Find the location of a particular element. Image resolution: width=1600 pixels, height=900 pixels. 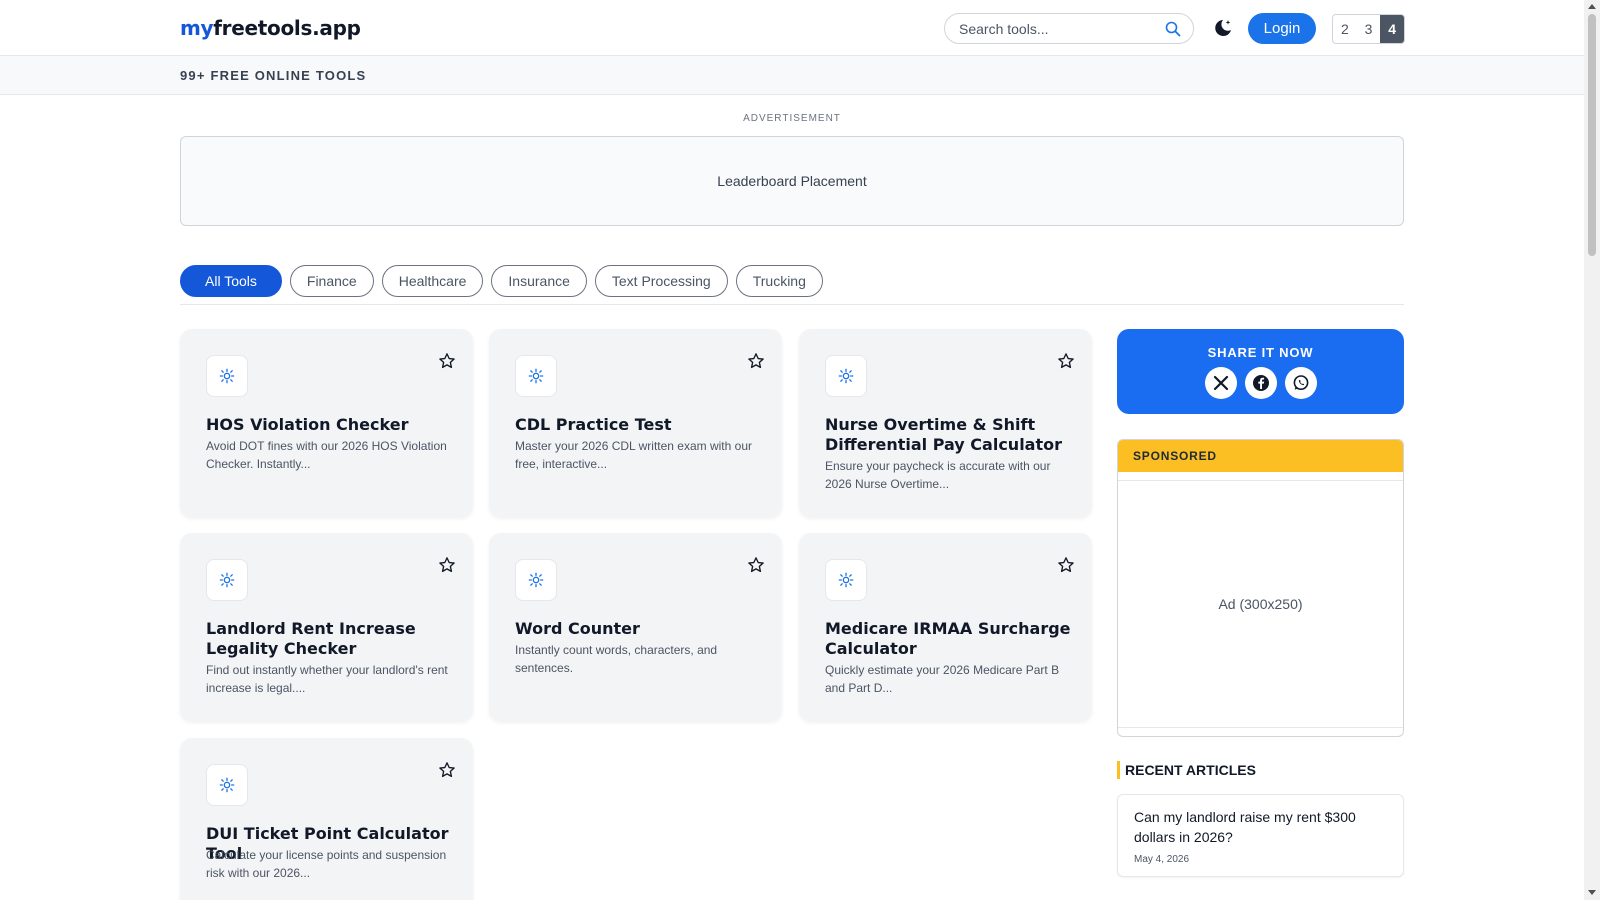

leaderboard-ad: Leaderboard Placement is located at coordinates (792, 181).